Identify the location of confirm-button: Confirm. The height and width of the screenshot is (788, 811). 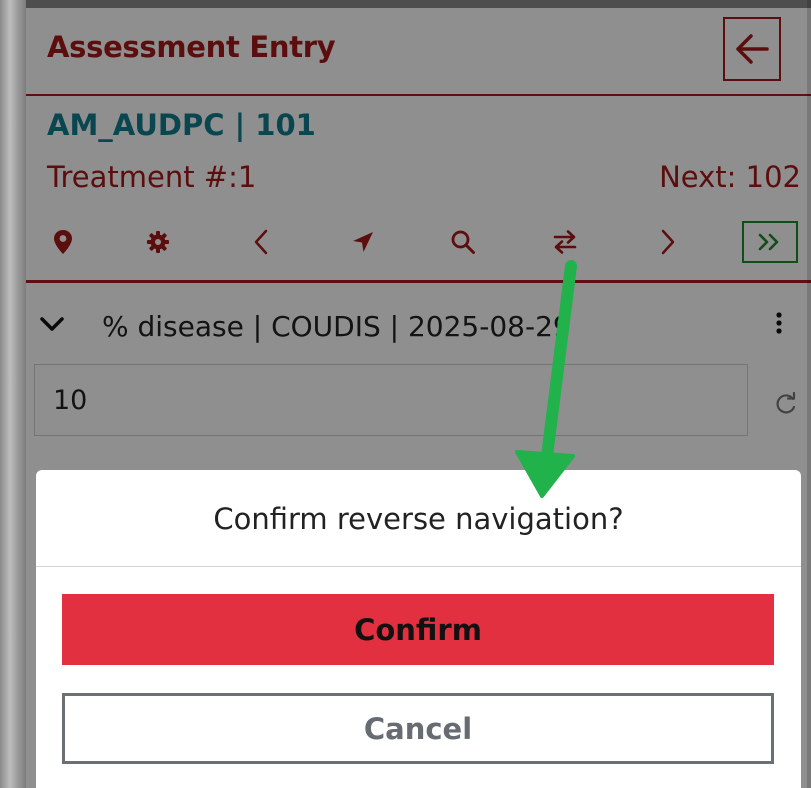
(418, 629).